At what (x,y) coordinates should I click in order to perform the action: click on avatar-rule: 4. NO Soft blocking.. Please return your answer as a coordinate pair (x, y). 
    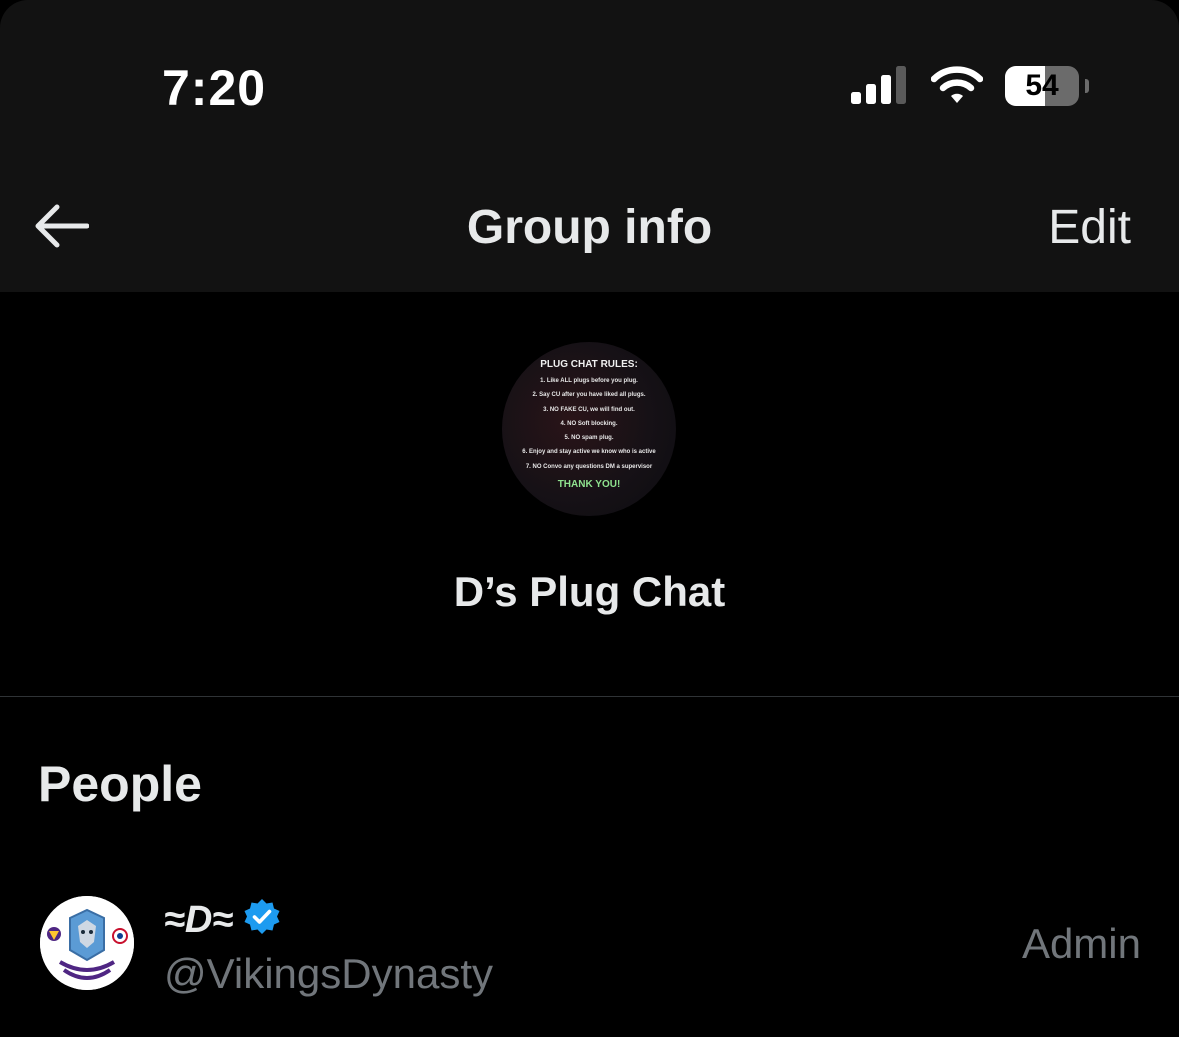
    Looking at the image, I should click on (589, 423).